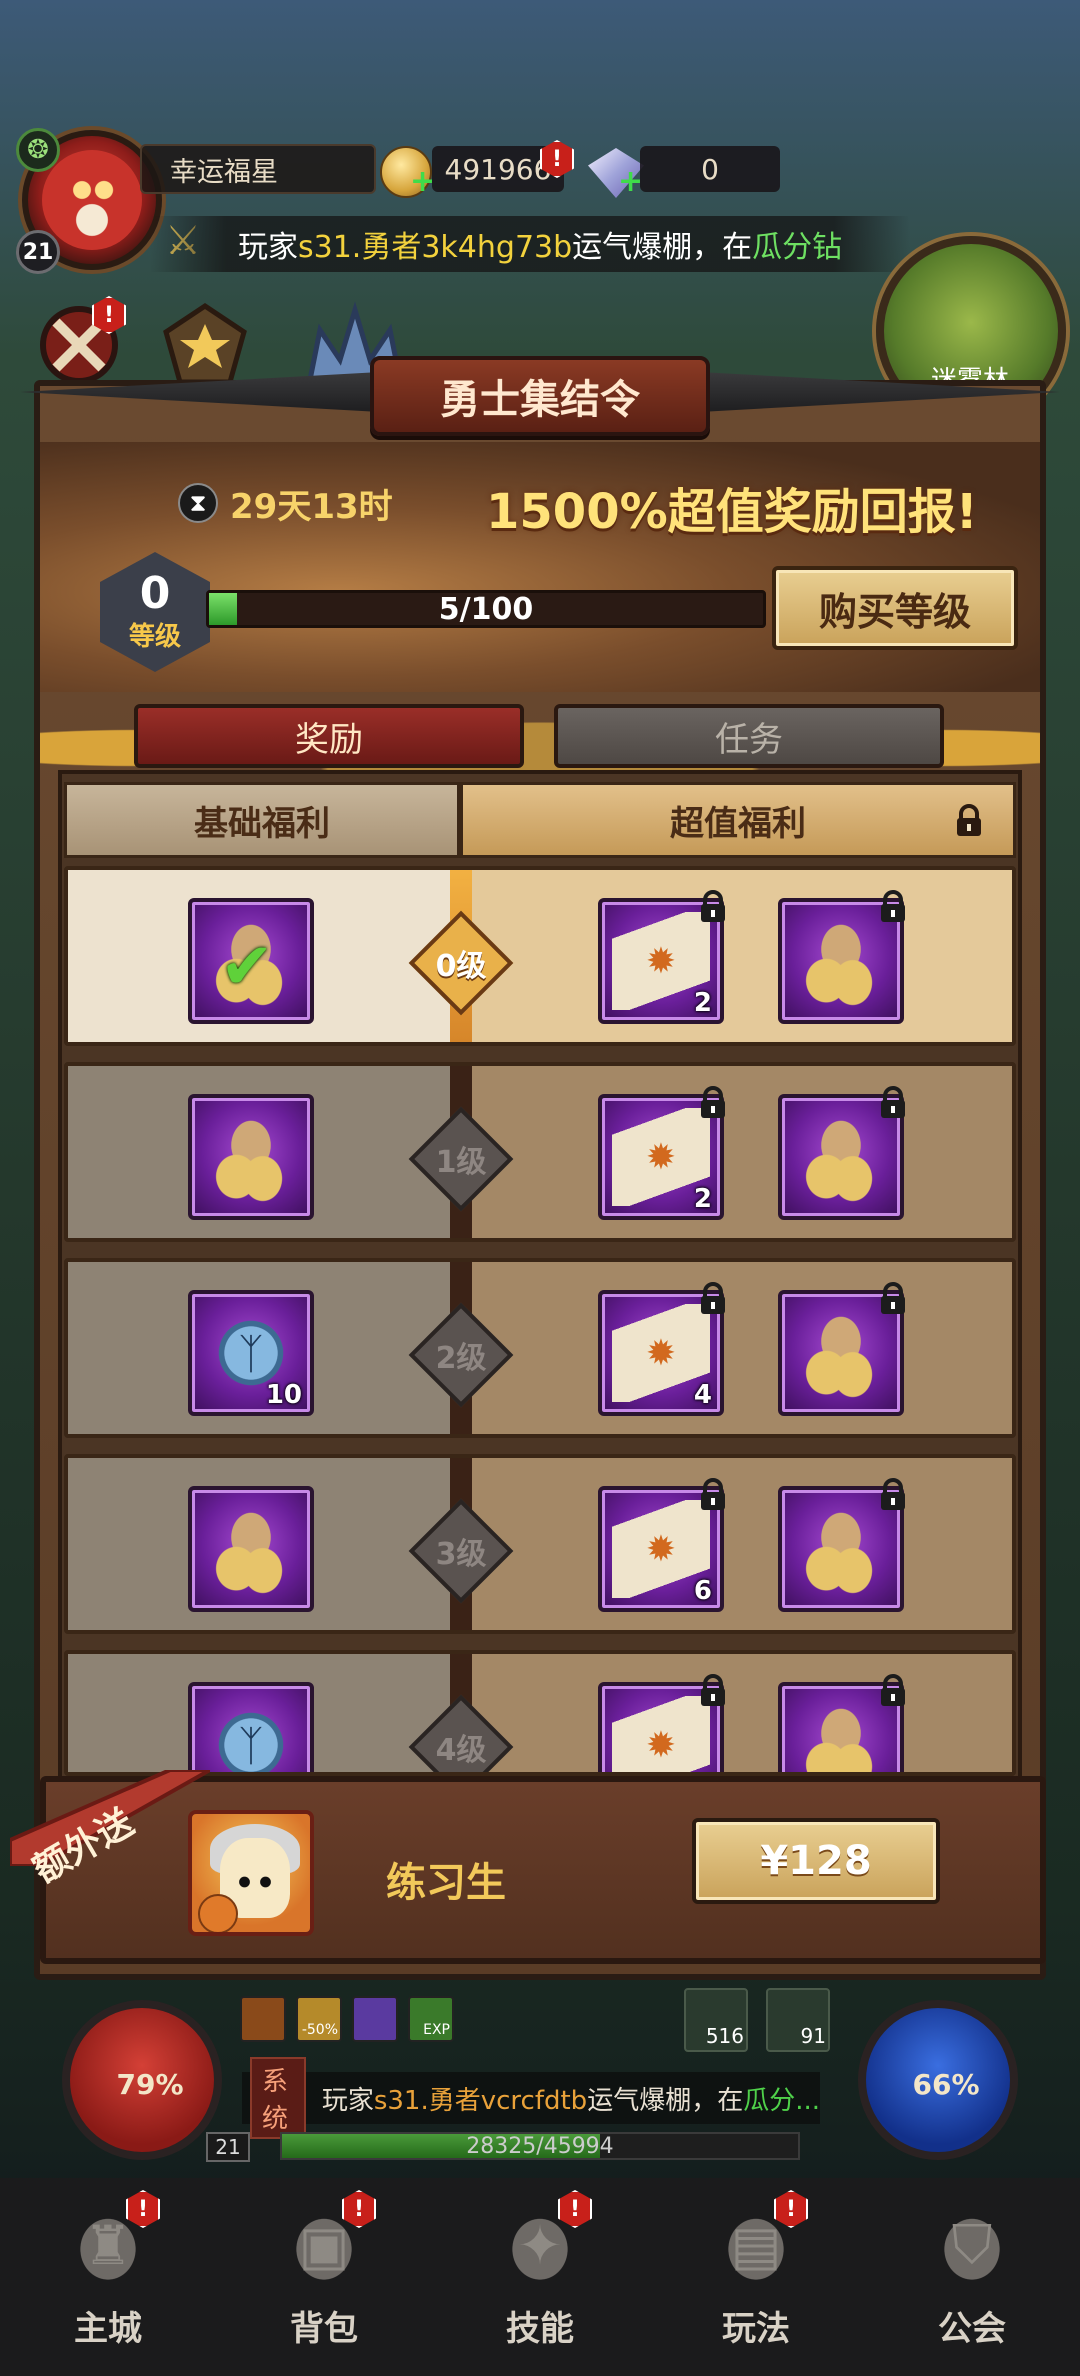  I want to click on countdown: ⧗ 29天13时, so click(285, 503).